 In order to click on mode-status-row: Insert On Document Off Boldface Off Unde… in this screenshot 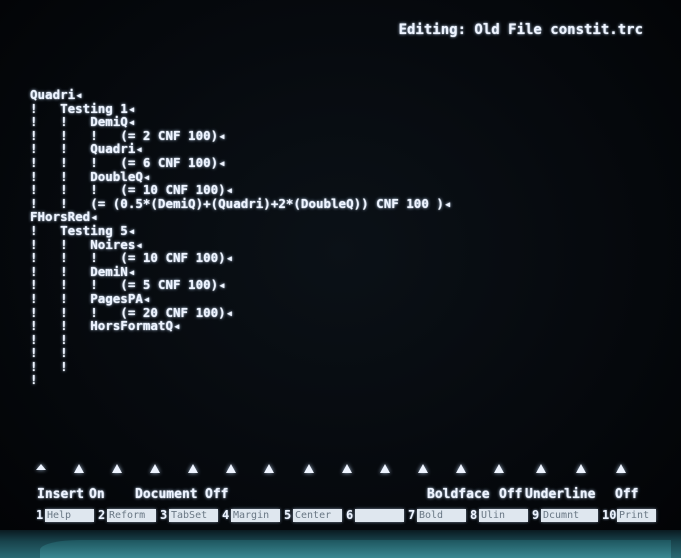, I will do `click(347, 496)`.